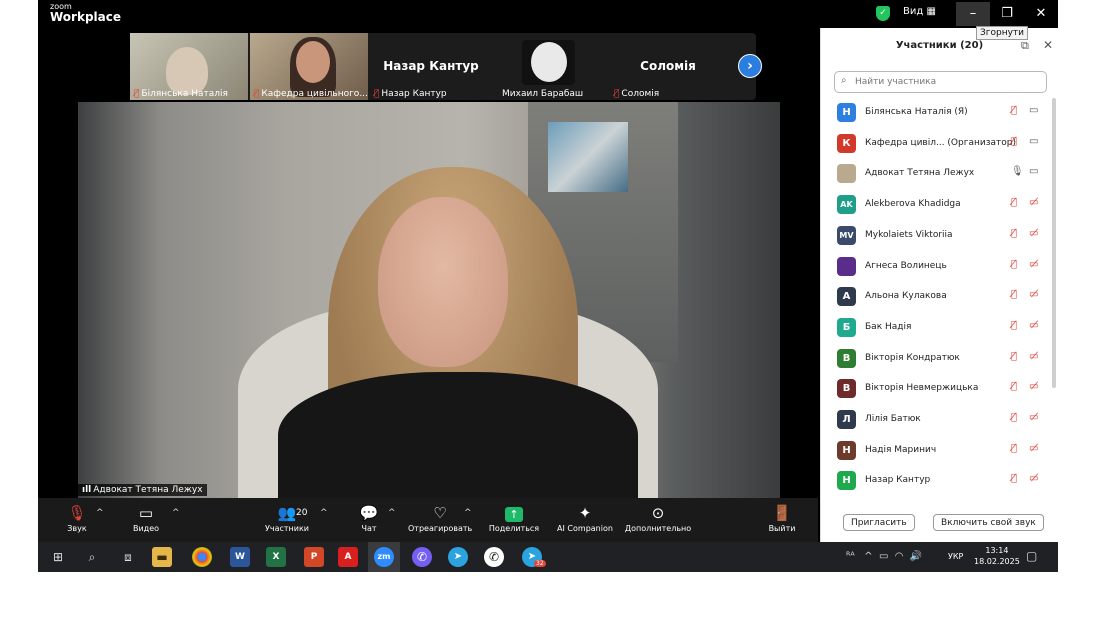 This screenshot has height=633, width=1096. I want to click on chat-button: 💬 Чат ^, so click(375, 517).